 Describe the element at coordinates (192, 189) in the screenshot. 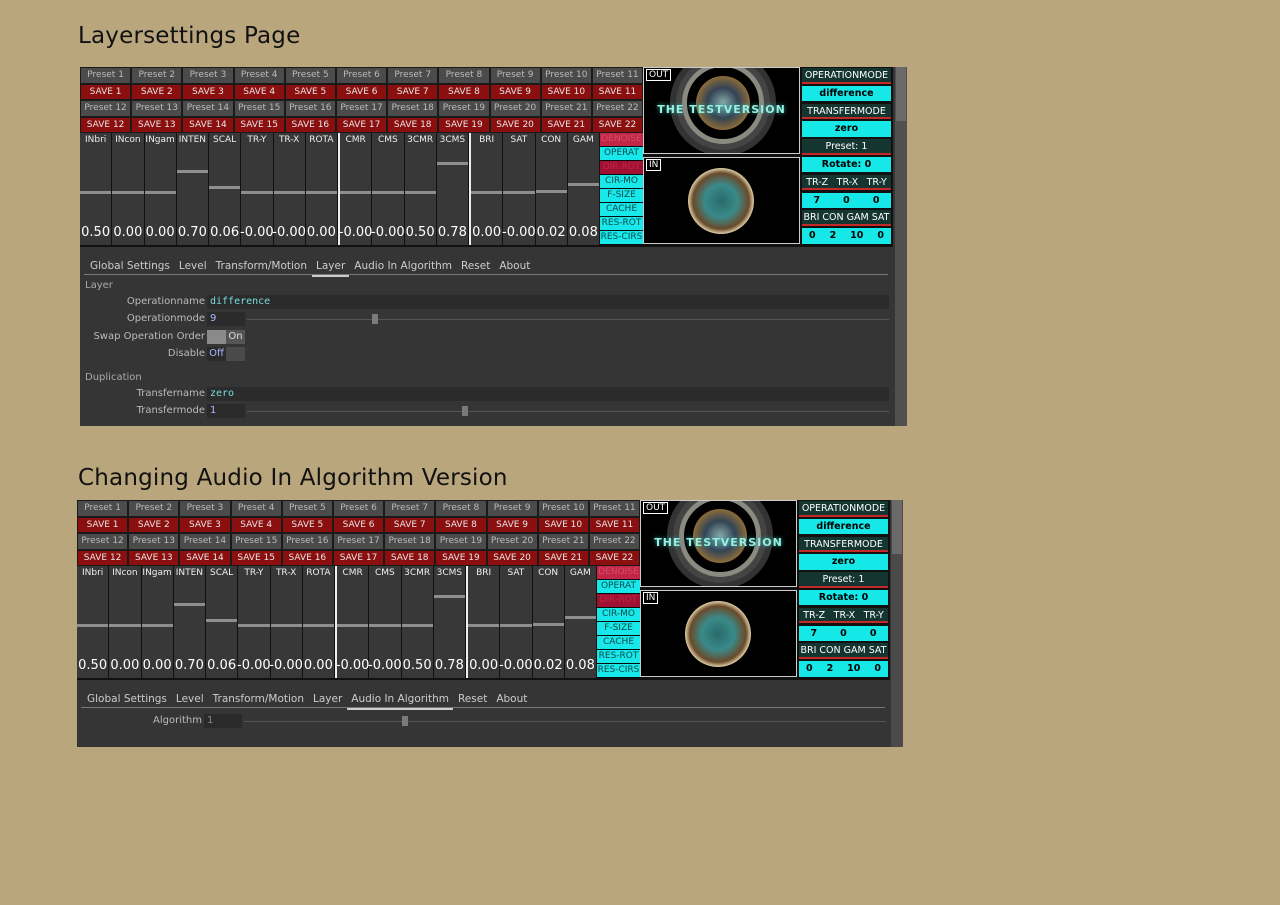

I see `fader-inten: INTEN 0.70` at that location.